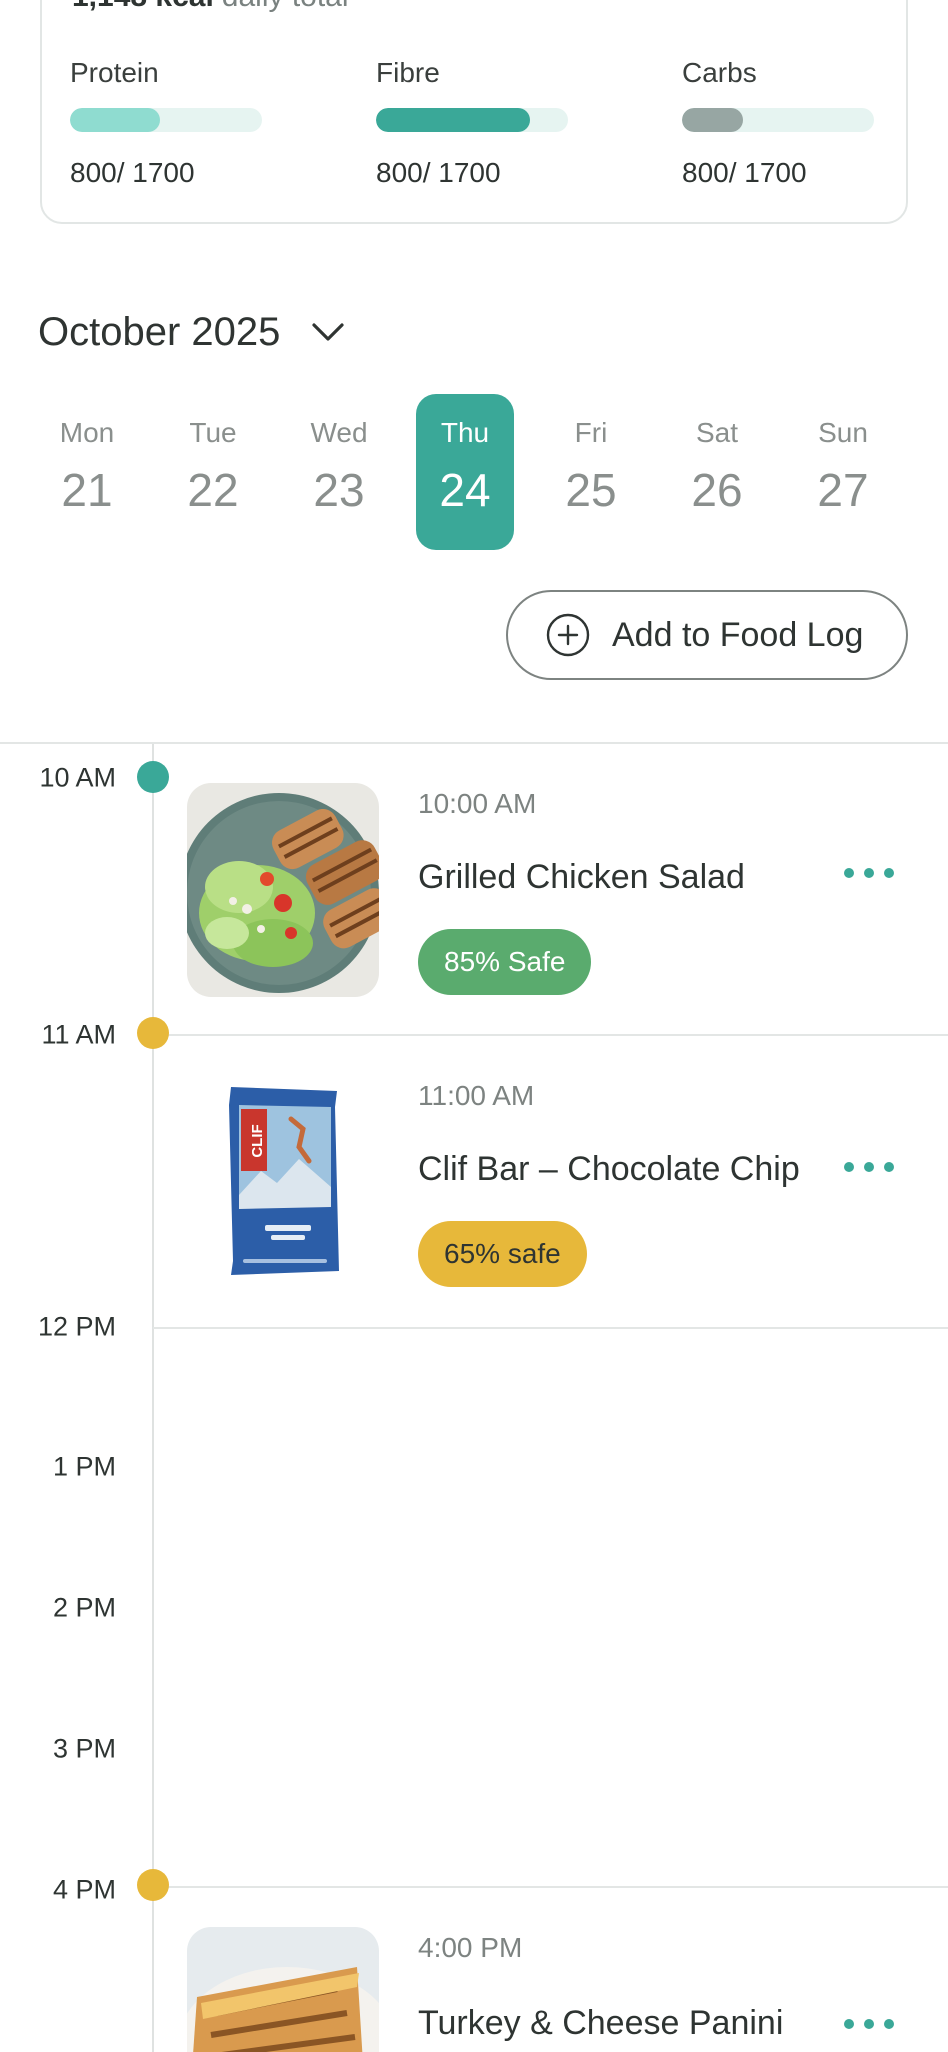 This screenshot has width=948, height=2052. Describe the element at coordinates (114, 72) in the screenshot. I see `macro-name: Protein` at that location.